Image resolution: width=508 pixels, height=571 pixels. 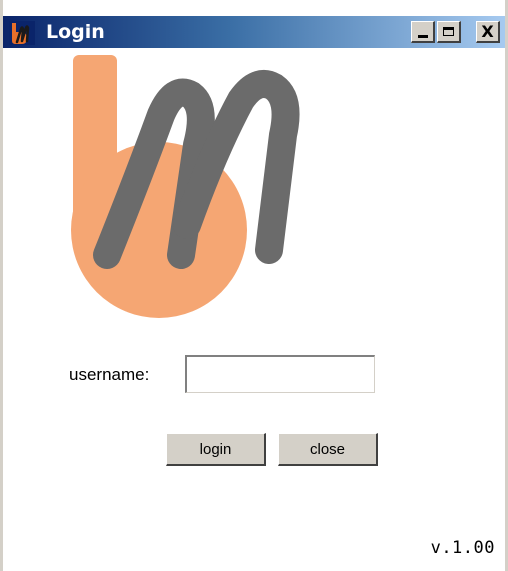 What do you see at coordinates (216, 449) in the screenshot?
I see `login-button: login` at bounding box center [216, 449].